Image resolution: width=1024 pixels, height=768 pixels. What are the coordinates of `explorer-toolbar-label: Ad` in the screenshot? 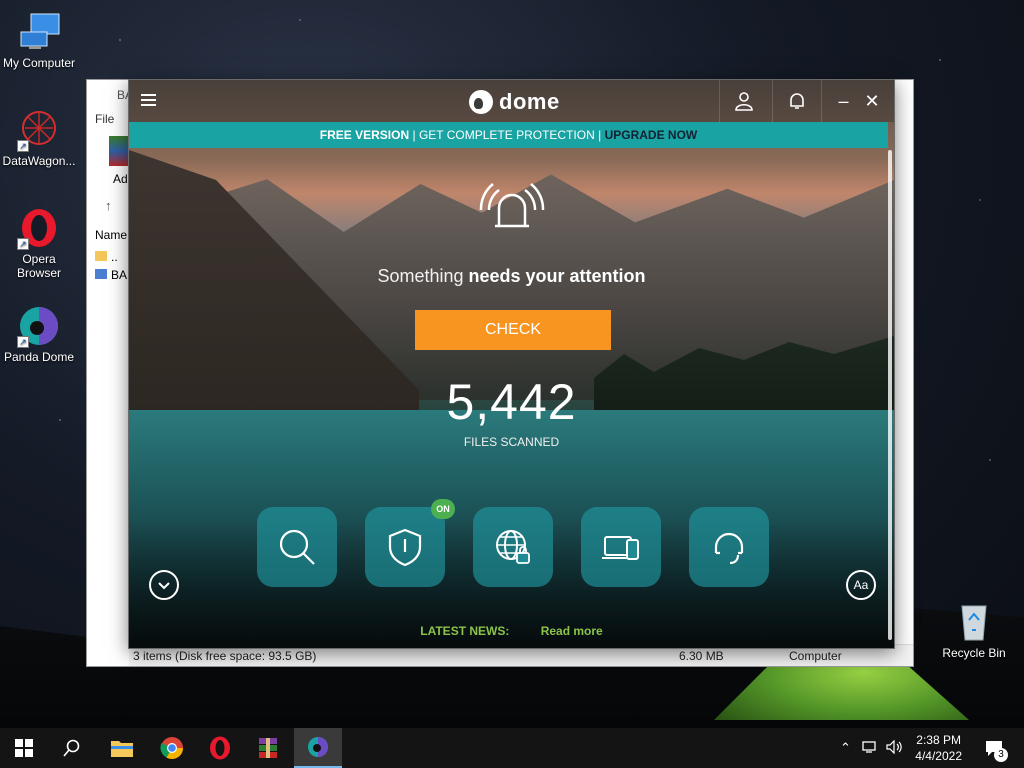 It's located at (120, 179).